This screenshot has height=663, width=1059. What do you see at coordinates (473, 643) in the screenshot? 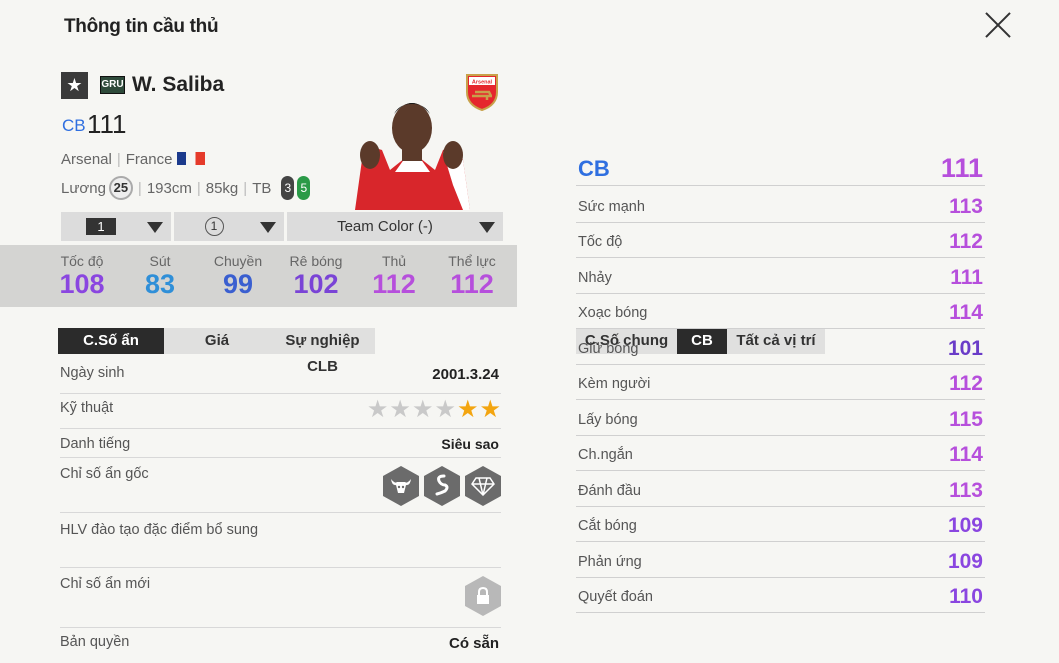
I see `license-value: Có sẵn` at bounding box center [473, 643].